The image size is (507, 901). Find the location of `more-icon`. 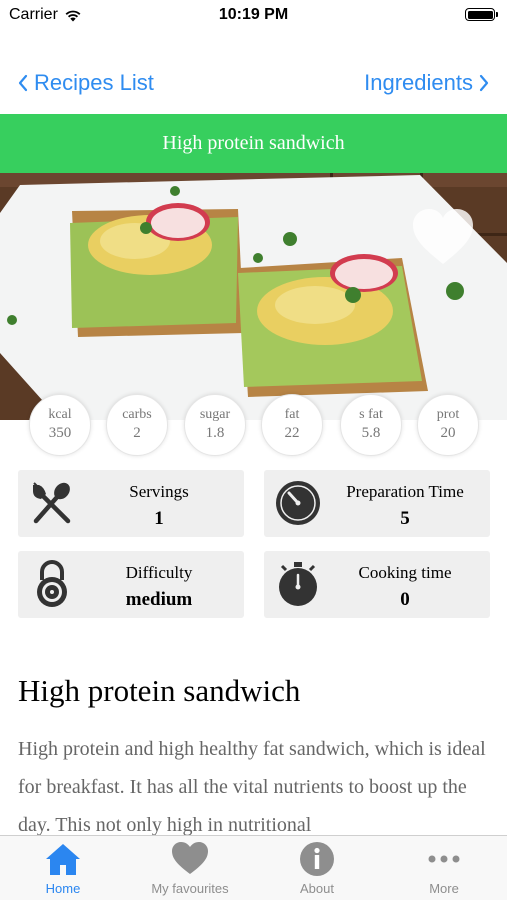

more-icon is located at coordinates (444, 859).